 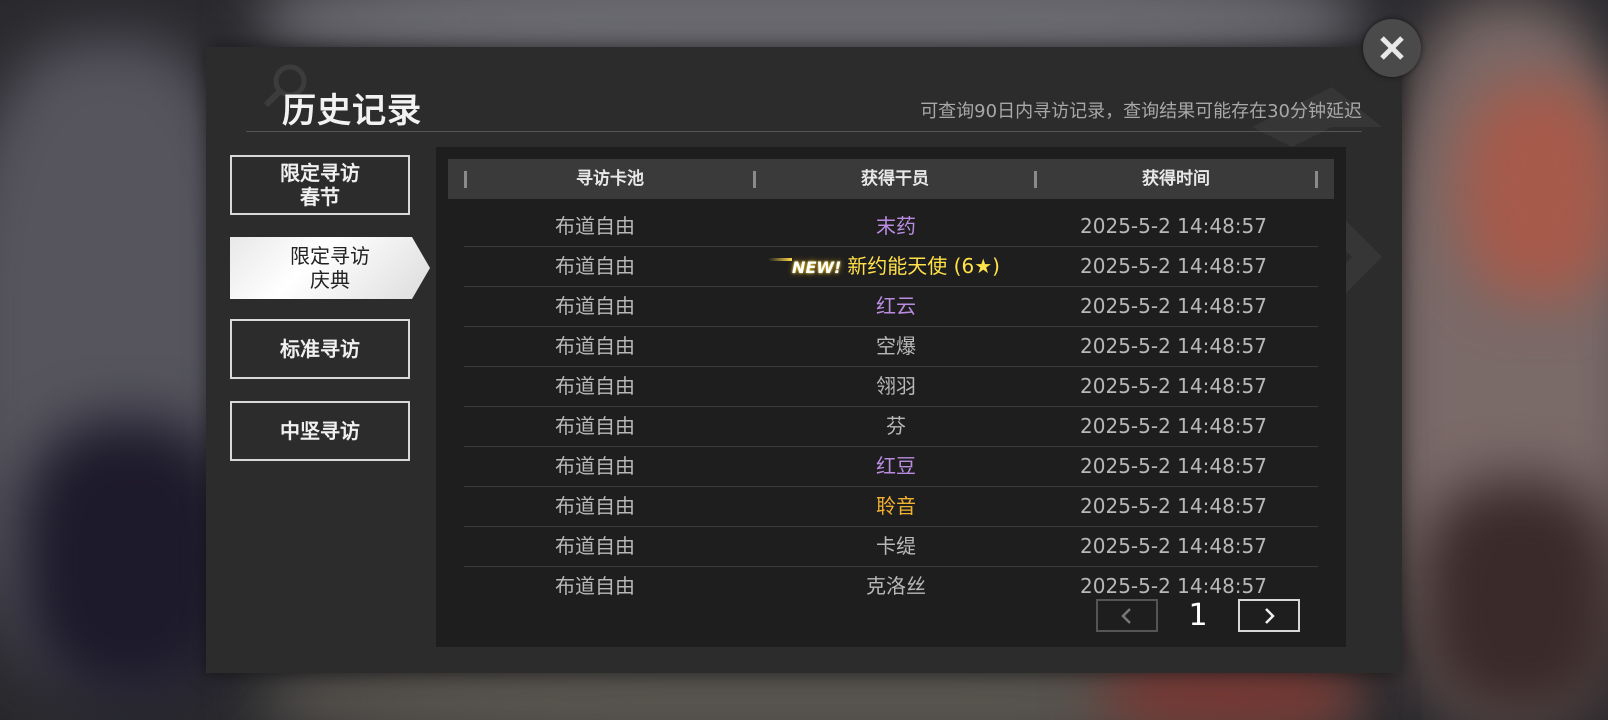 I want to click on tab-kernel: 中坚寻访, so click(x=320, y=431).